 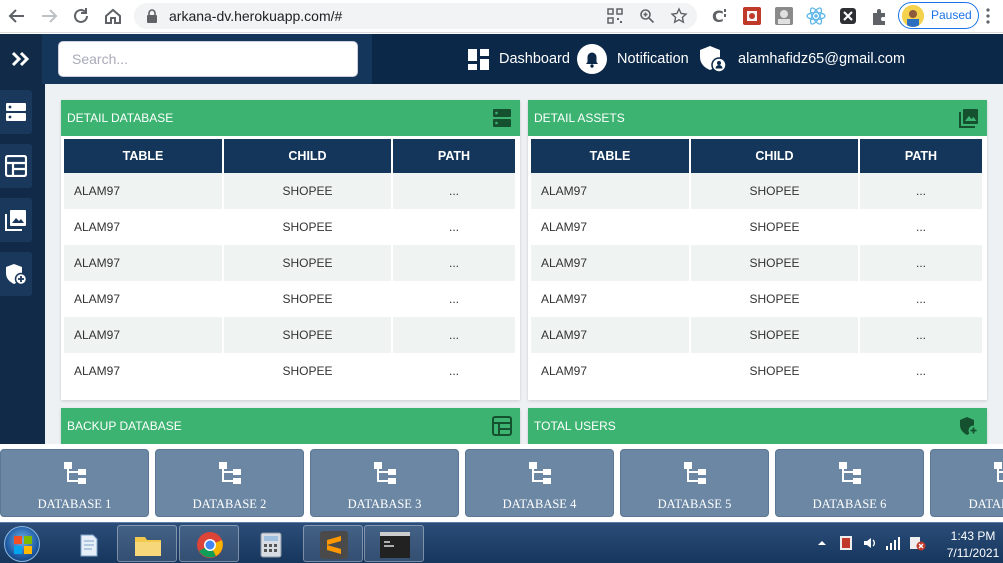 I want to click on react-devtools-icon, so click(x=816, y=16).